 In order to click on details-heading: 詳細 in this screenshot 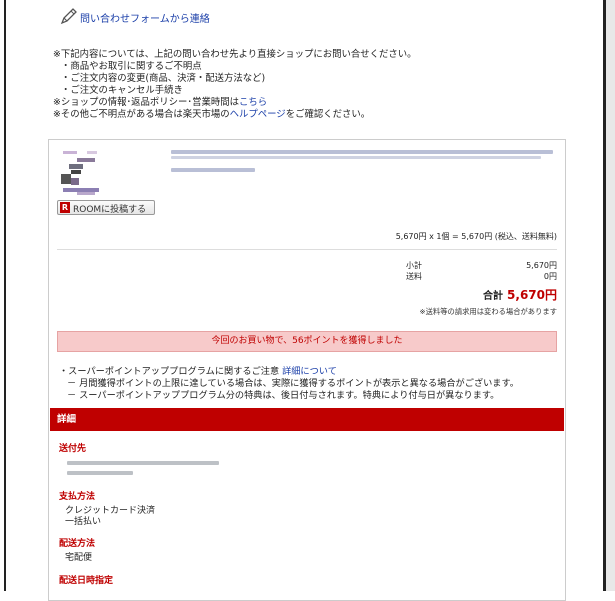, I will do `click(307, 419)`.